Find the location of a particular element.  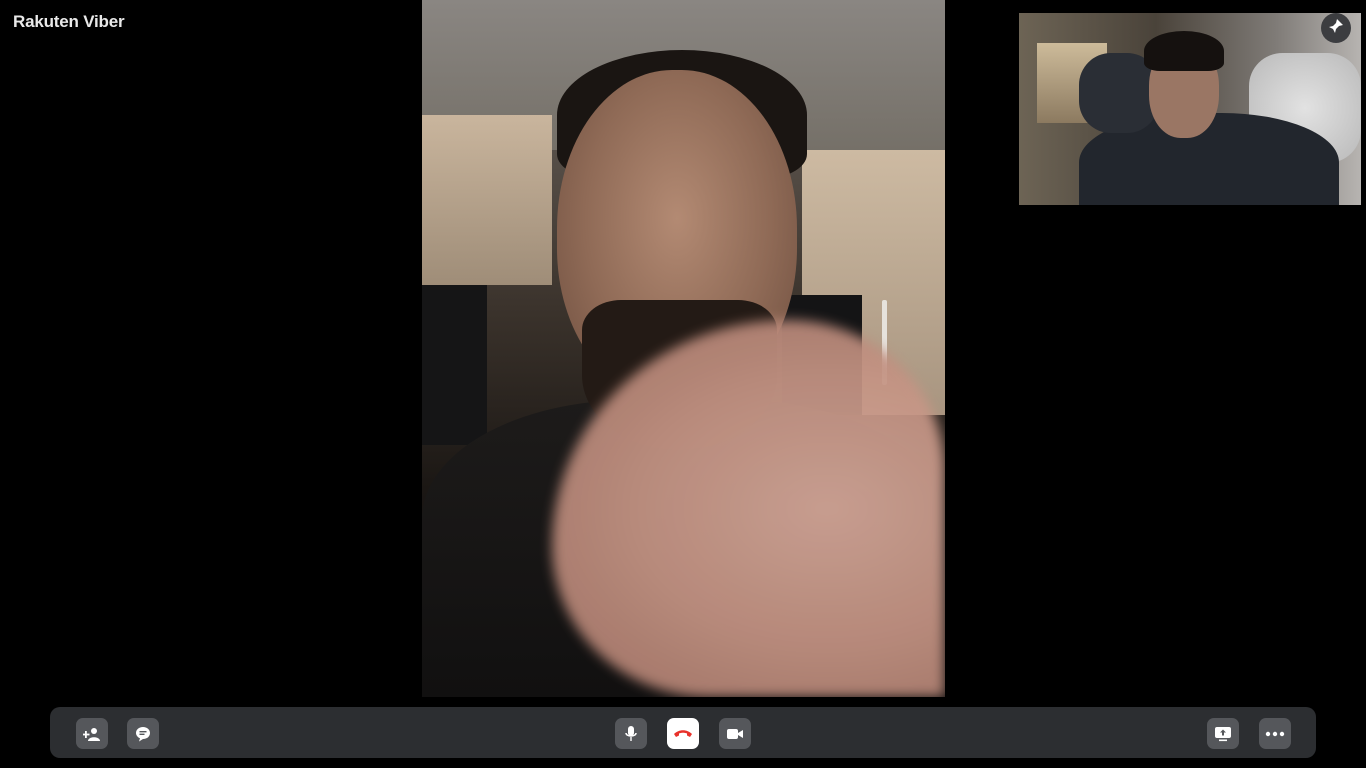

add-participants-button is located at coordinates (92, 733).